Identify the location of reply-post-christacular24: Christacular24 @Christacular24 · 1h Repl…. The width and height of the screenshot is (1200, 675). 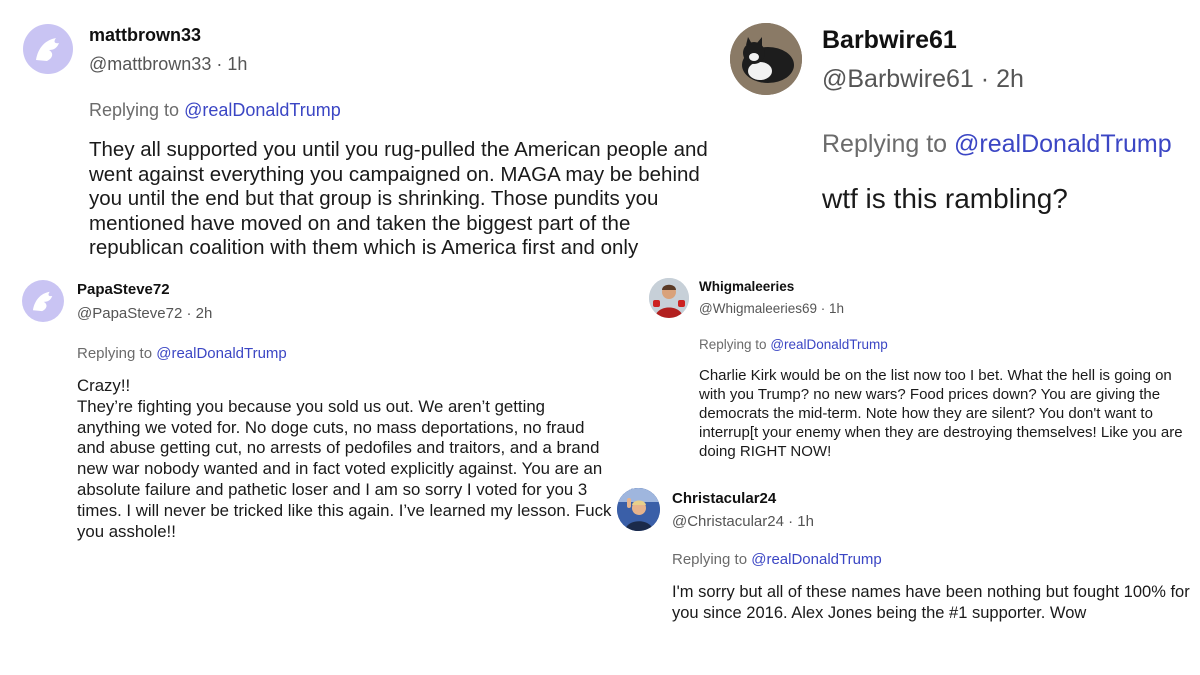
(900, 563).